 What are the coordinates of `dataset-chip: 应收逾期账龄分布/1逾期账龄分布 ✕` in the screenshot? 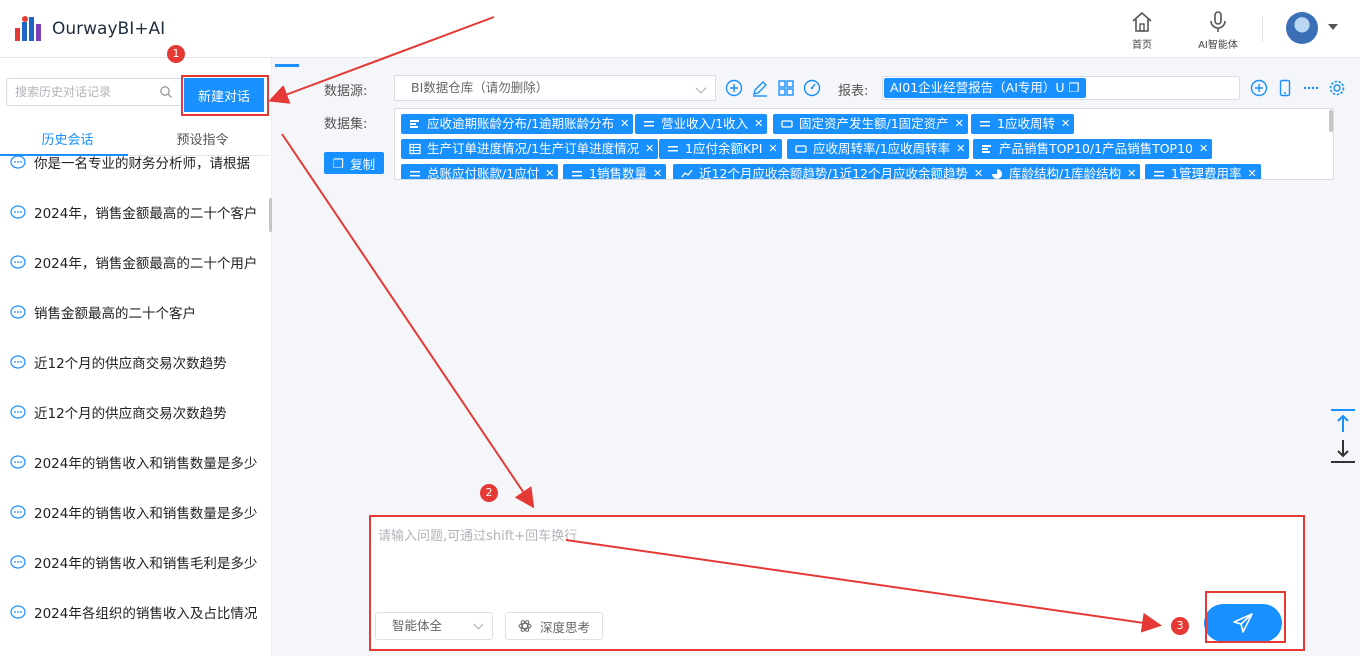 It's located at (517, 124).